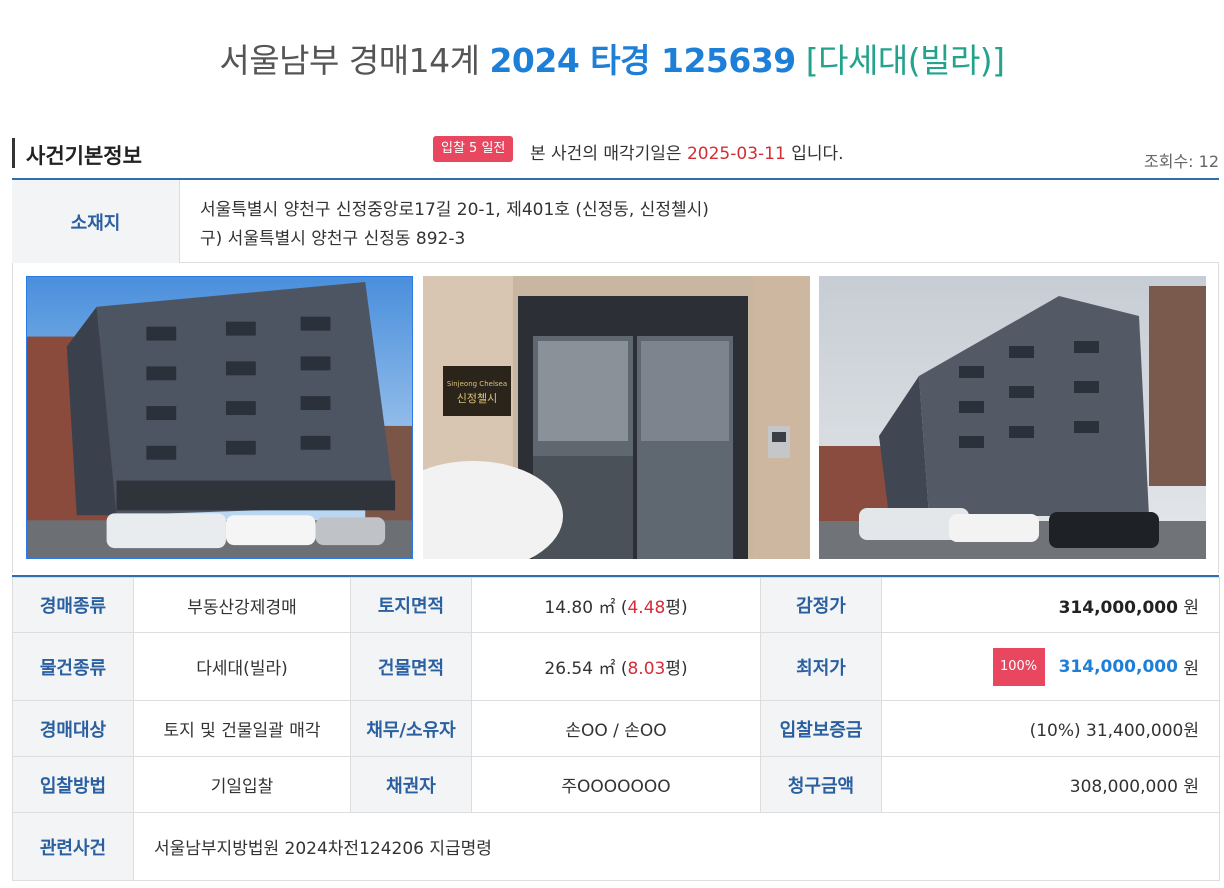  Describe the element at coordinates (1050, 728) in the screenshot. I see `deposit-value: (10%) 31,400,000원` at that location.